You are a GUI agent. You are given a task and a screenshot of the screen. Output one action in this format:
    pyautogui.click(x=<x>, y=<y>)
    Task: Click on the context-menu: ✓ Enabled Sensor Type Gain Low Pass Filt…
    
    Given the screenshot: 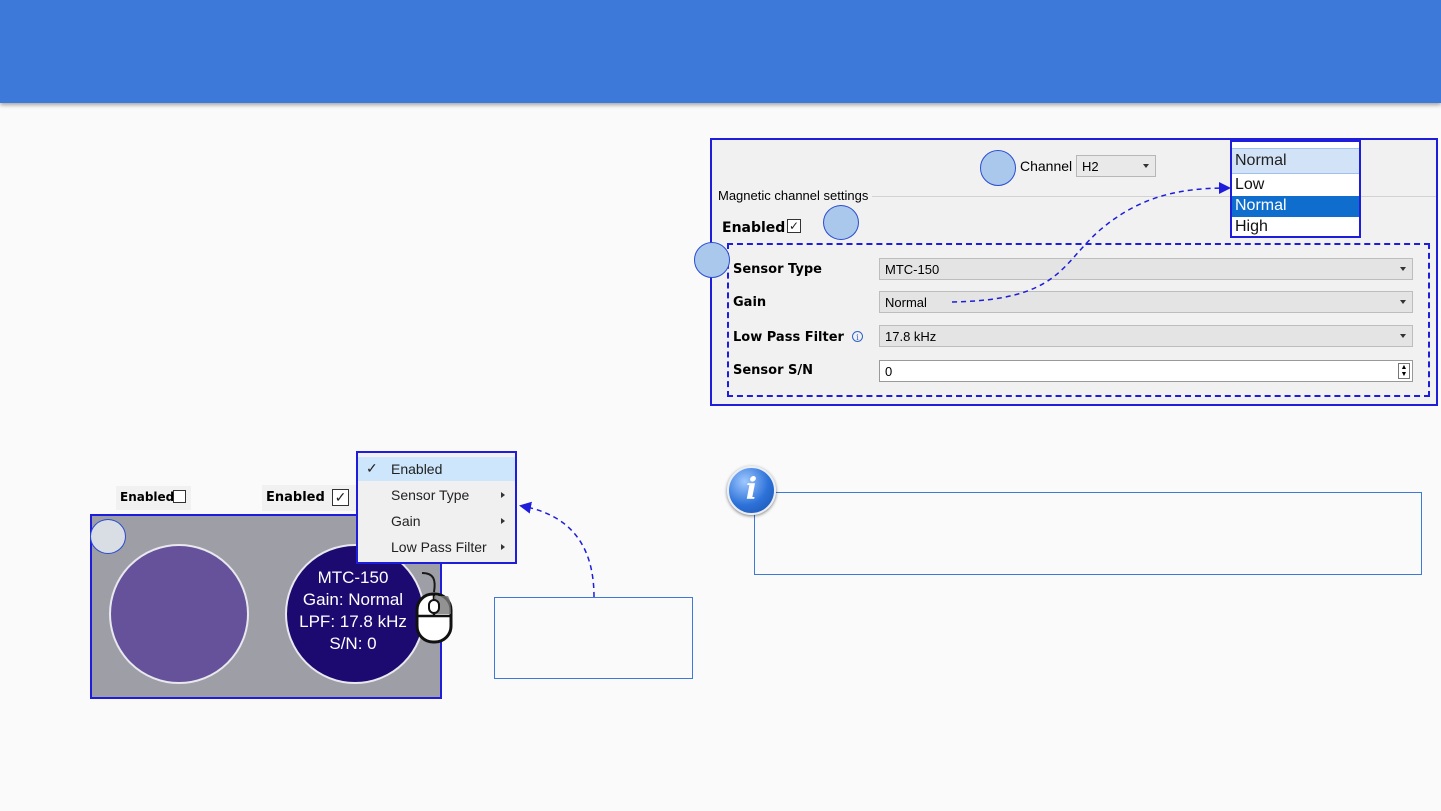 What is the action you would take?
    pyautogui.click(x=436, y=507)
    